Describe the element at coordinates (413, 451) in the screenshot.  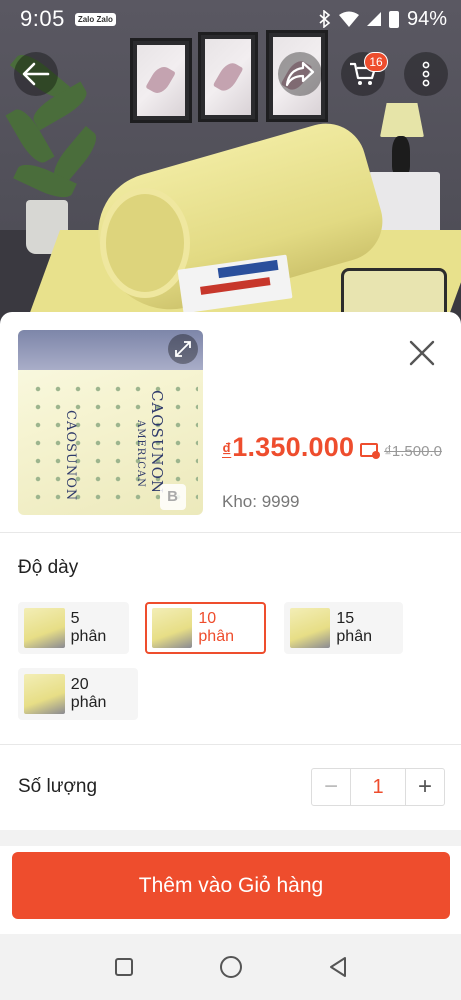
I see `original-price: ₫1.500.0` at that location.